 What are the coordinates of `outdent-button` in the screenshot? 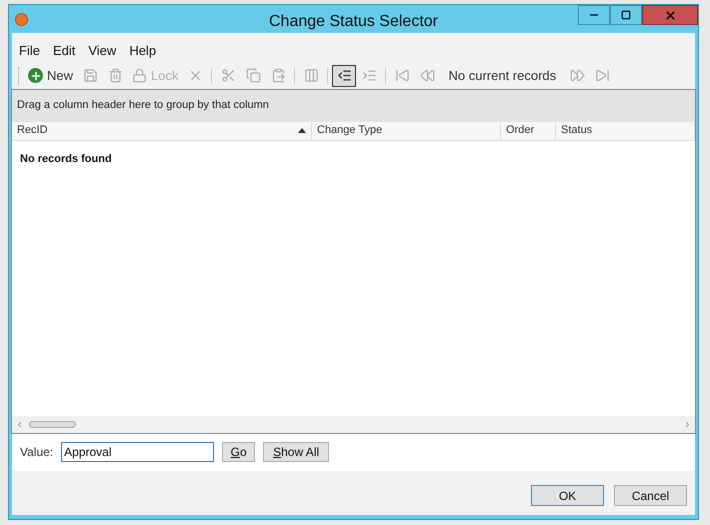 It's located at (344, 75).